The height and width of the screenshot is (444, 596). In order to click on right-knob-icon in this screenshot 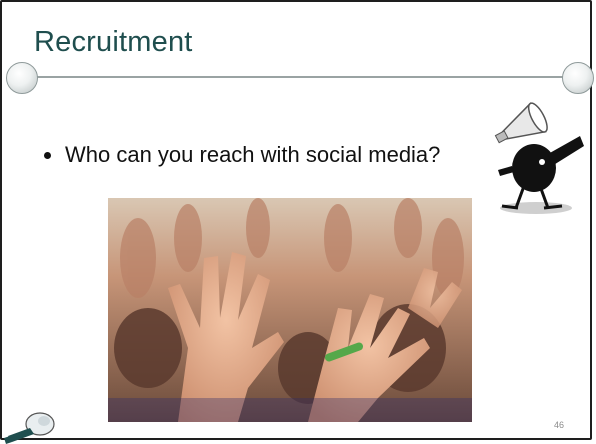, I will do `click(578, 78)`.